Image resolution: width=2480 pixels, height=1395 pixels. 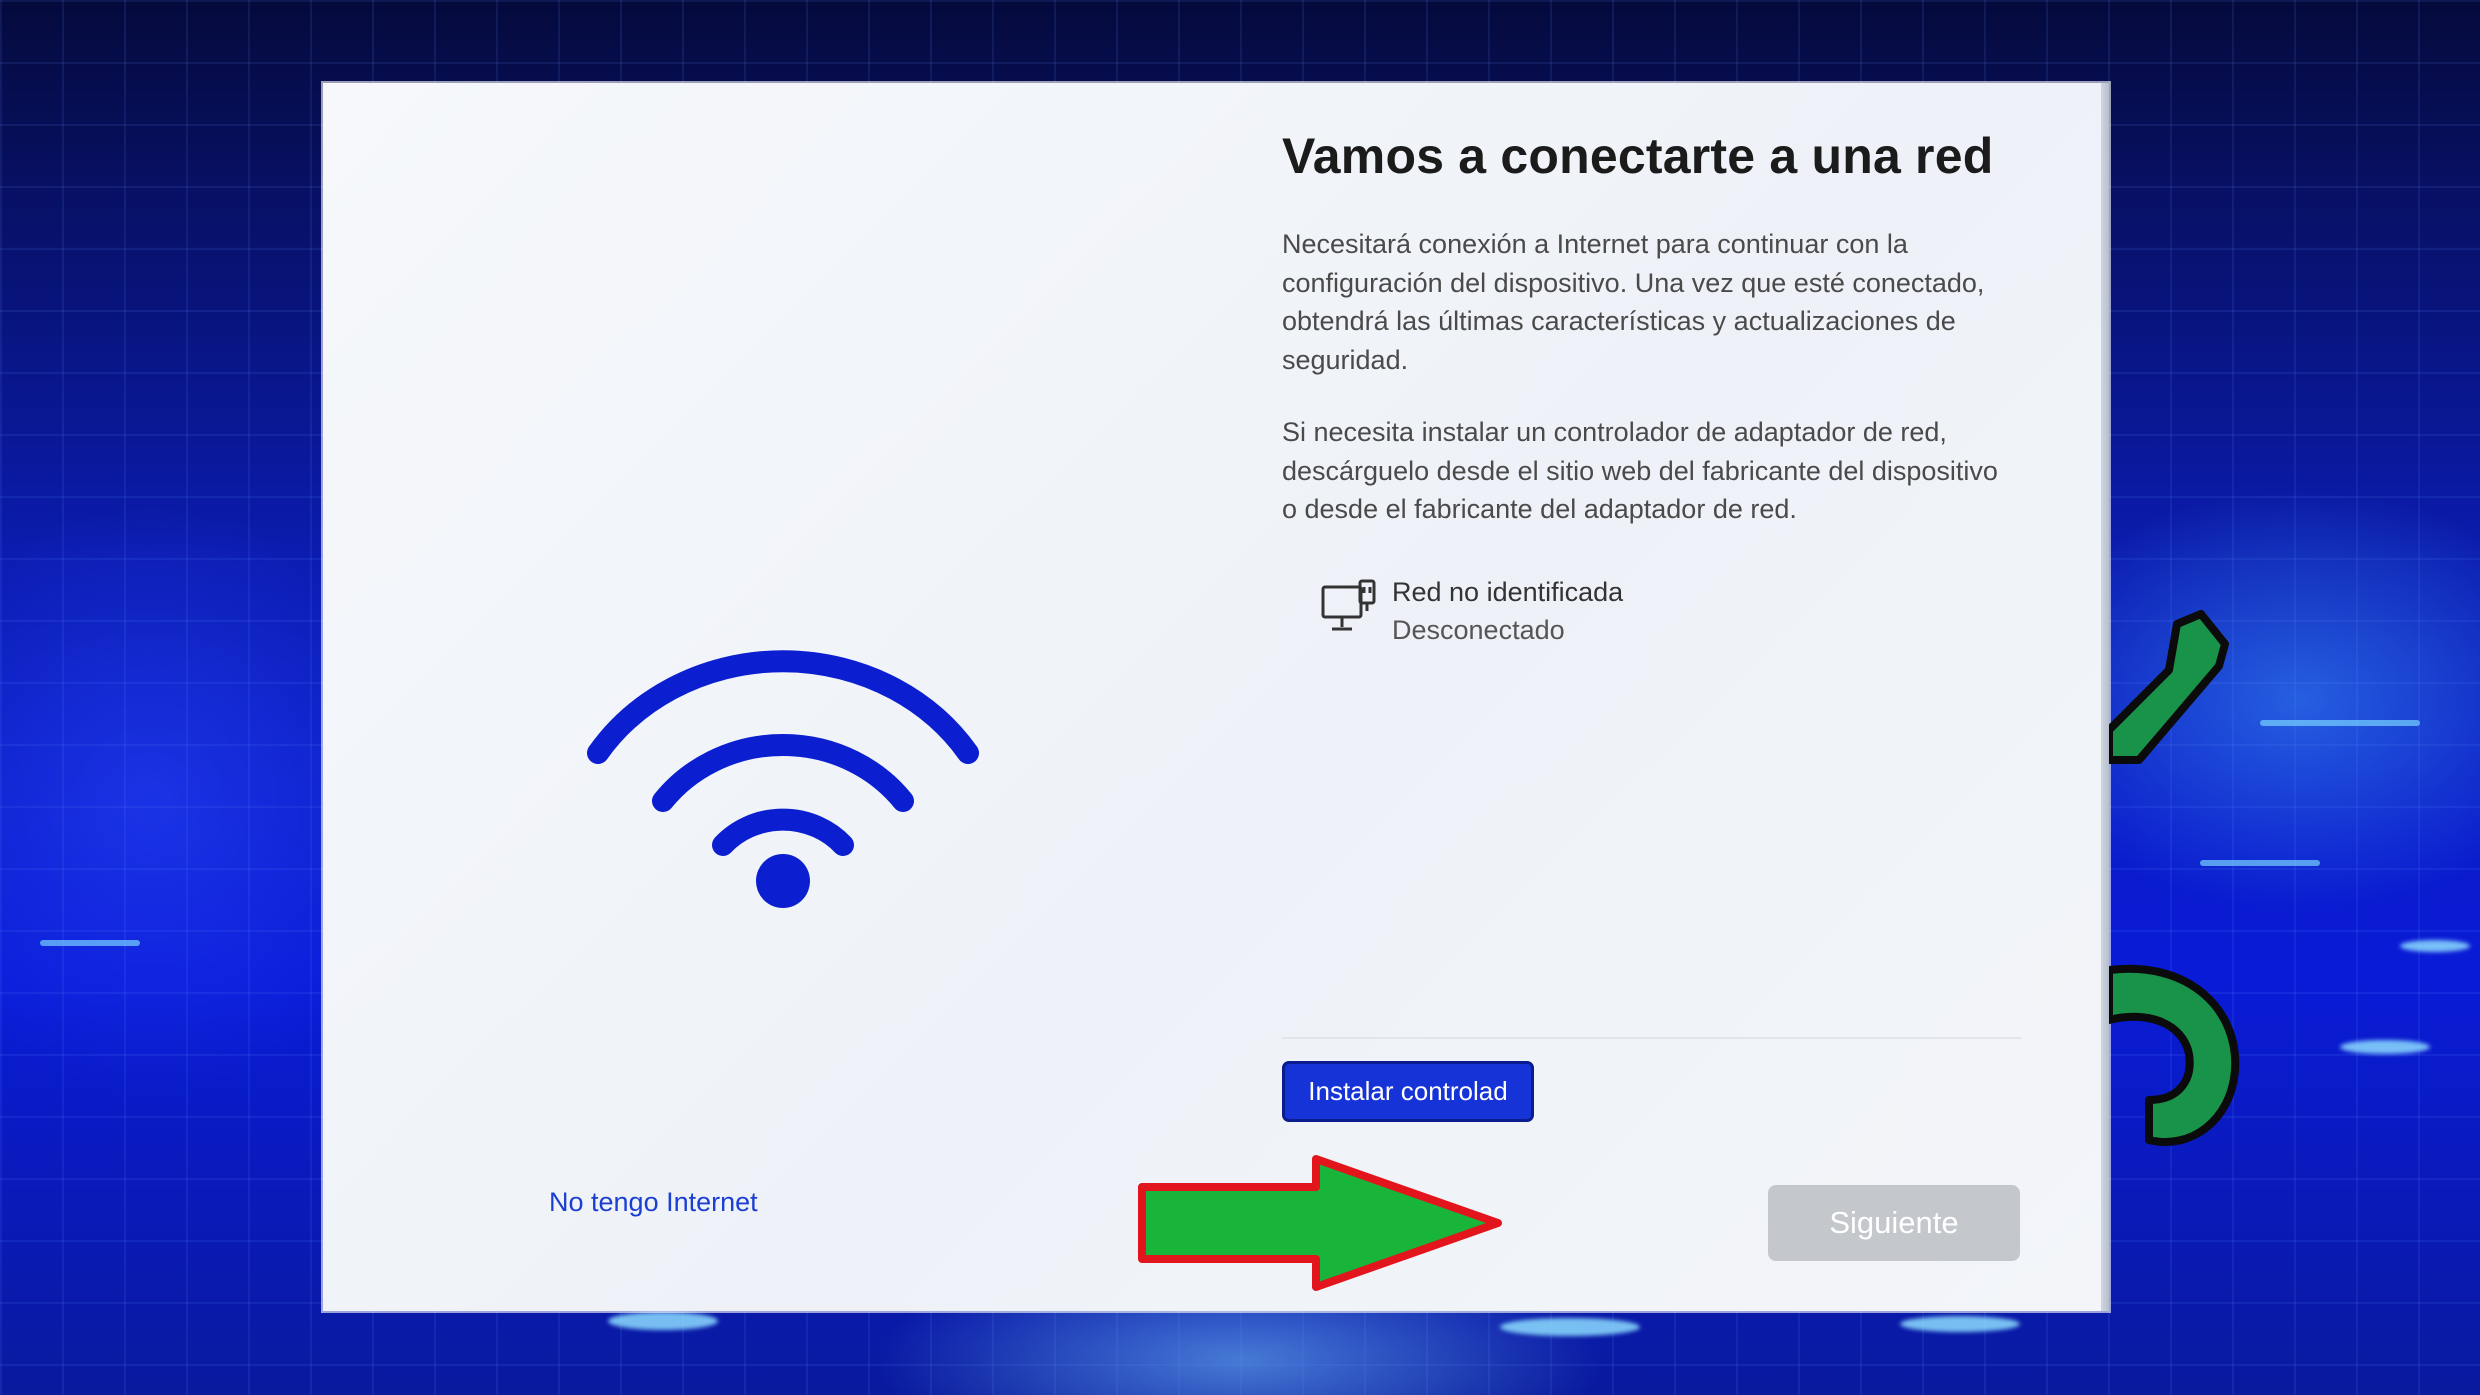 I want to click on next-button: Siguiente, so click(x=1894, y=1223).